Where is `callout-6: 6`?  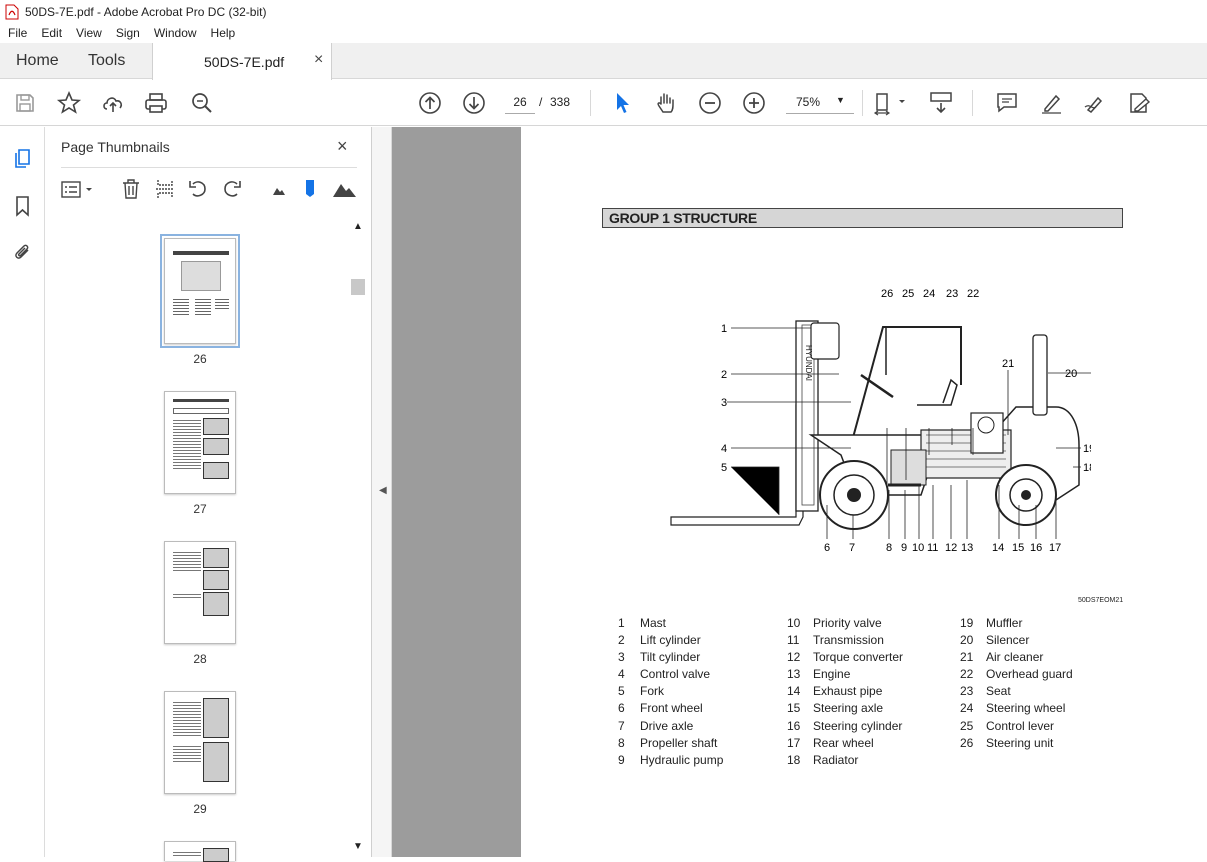
callout-6: 6 is located at coordinates (827, 548).